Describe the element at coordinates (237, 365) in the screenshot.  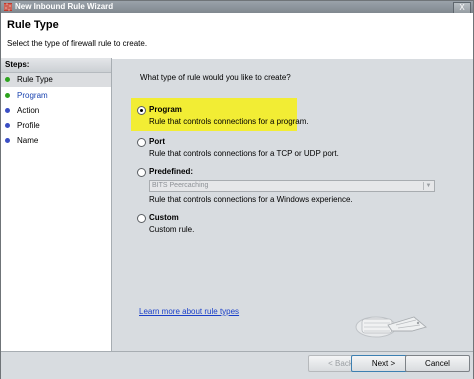
I see `button-bar: < Back Next > Cancel` at that location.